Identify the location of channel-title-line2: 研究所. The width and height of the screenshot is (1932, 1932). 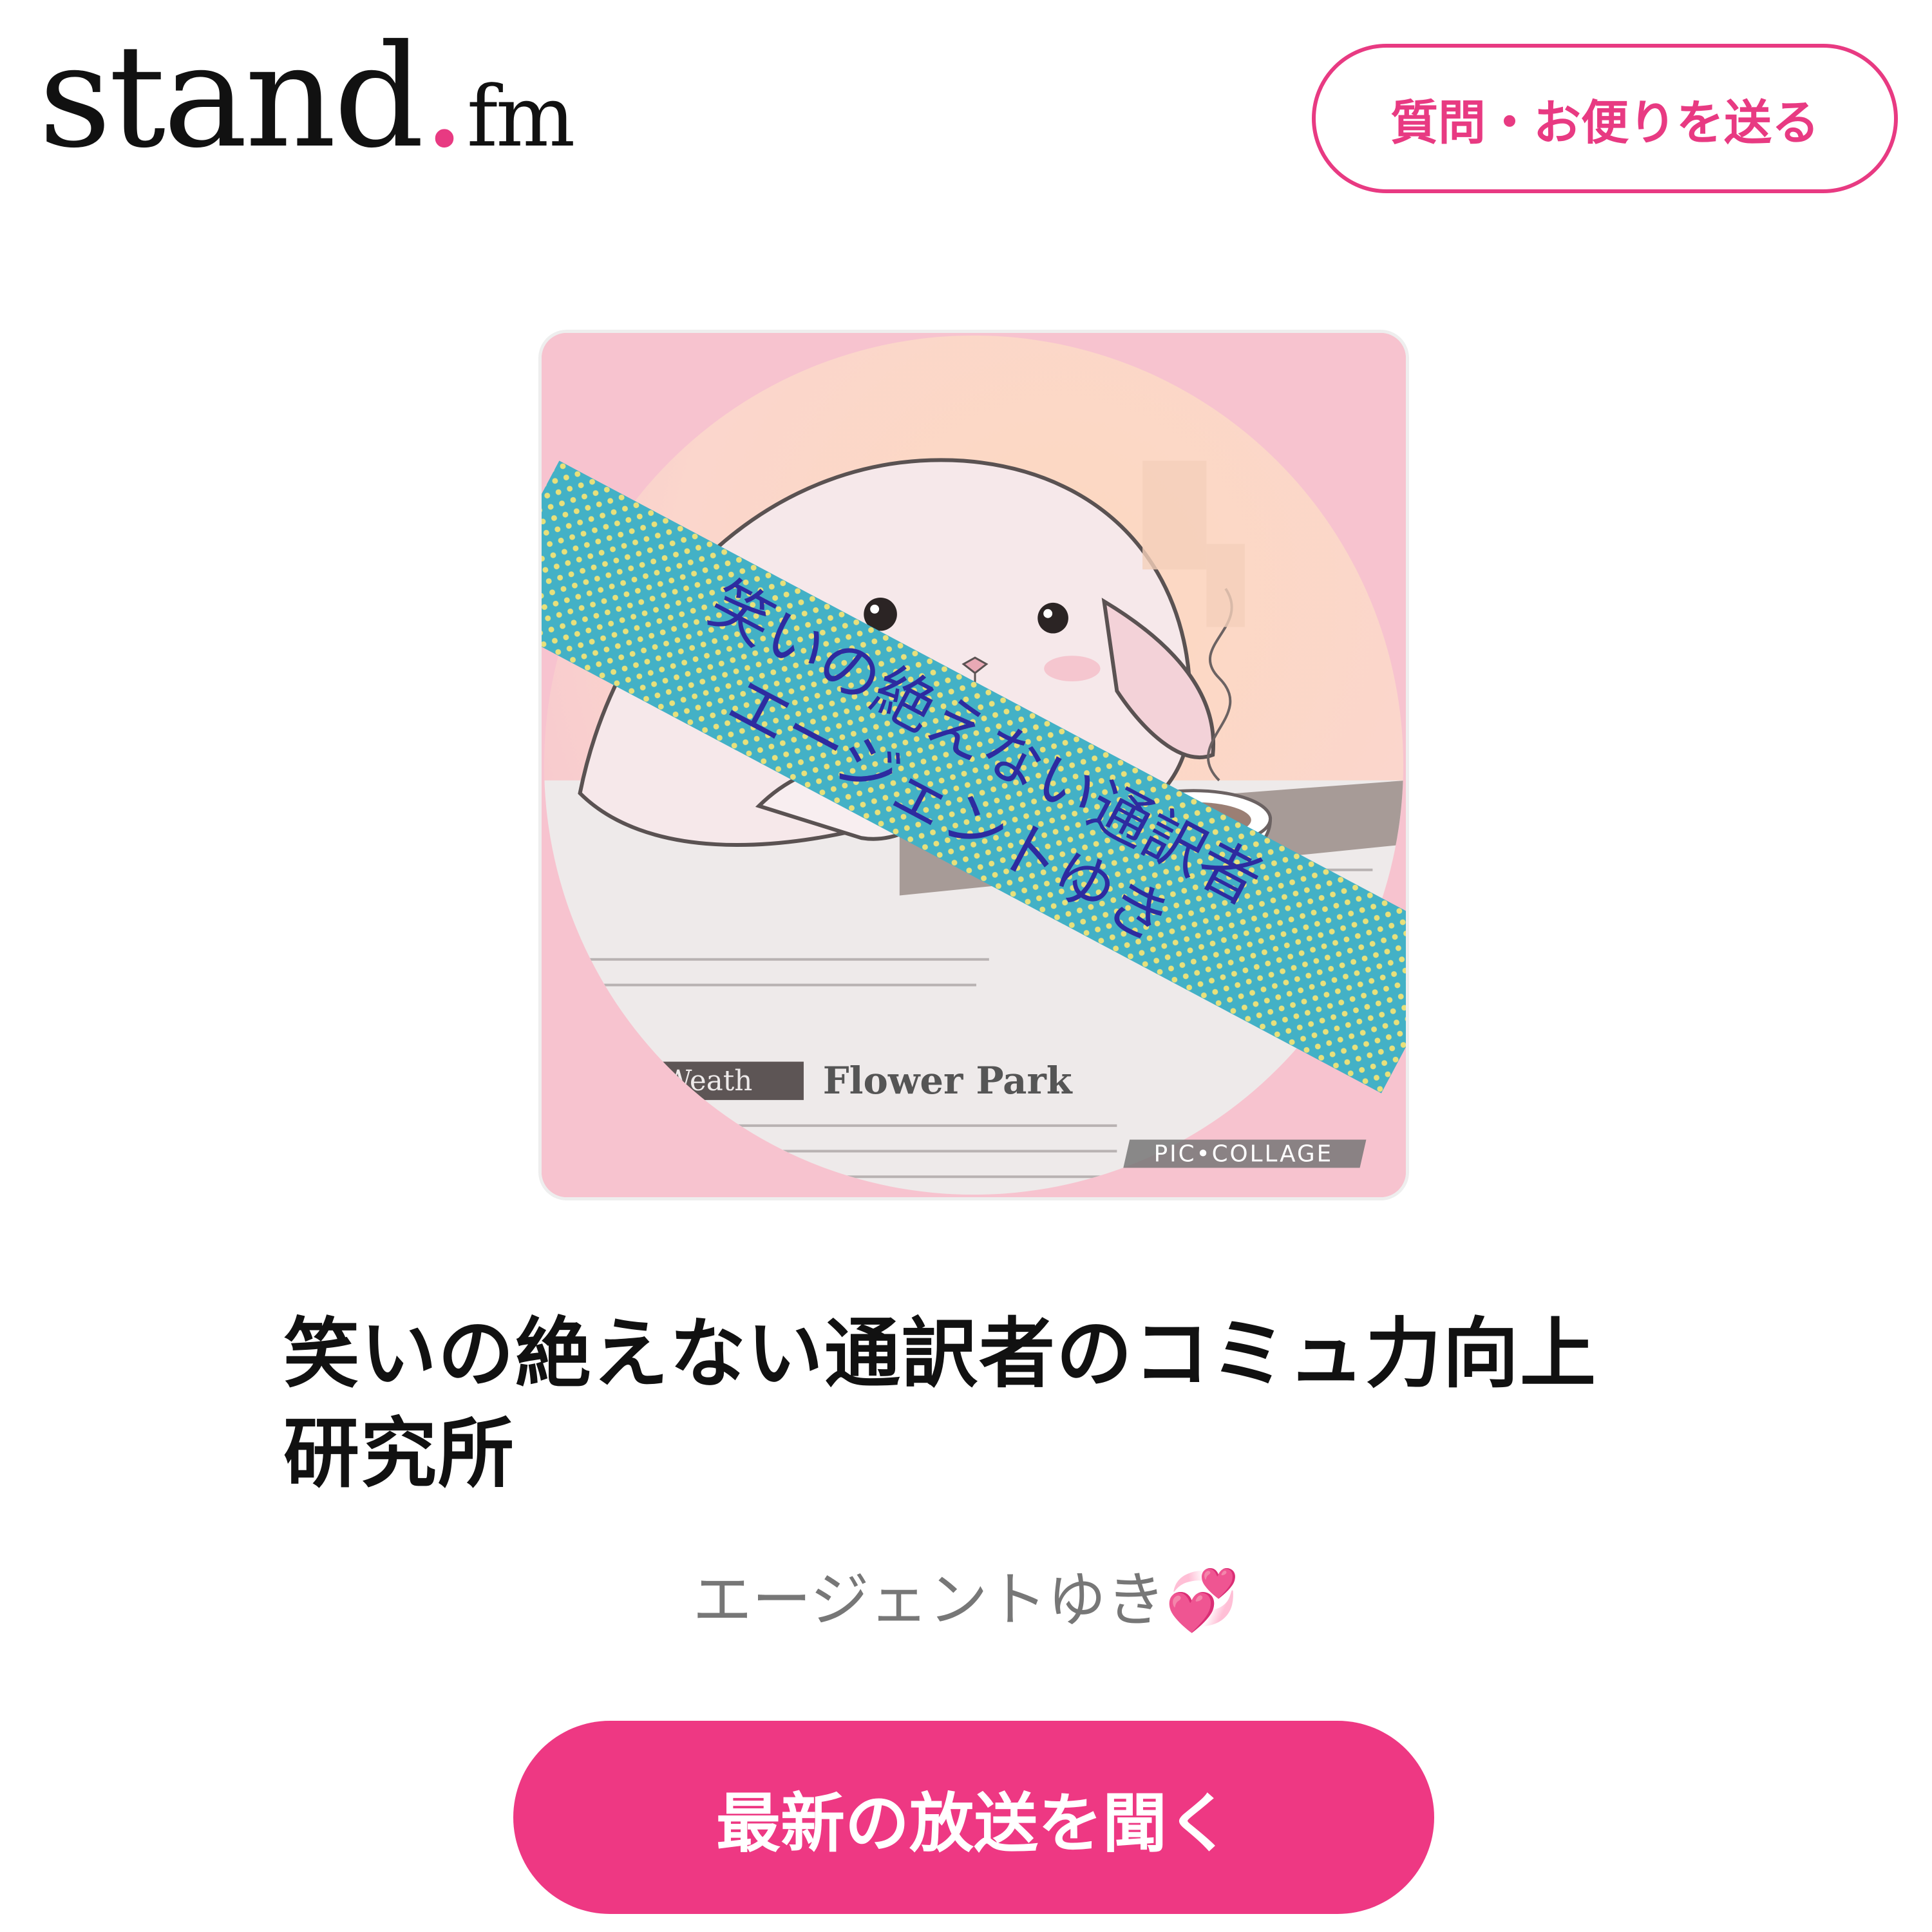
(399, 1453).